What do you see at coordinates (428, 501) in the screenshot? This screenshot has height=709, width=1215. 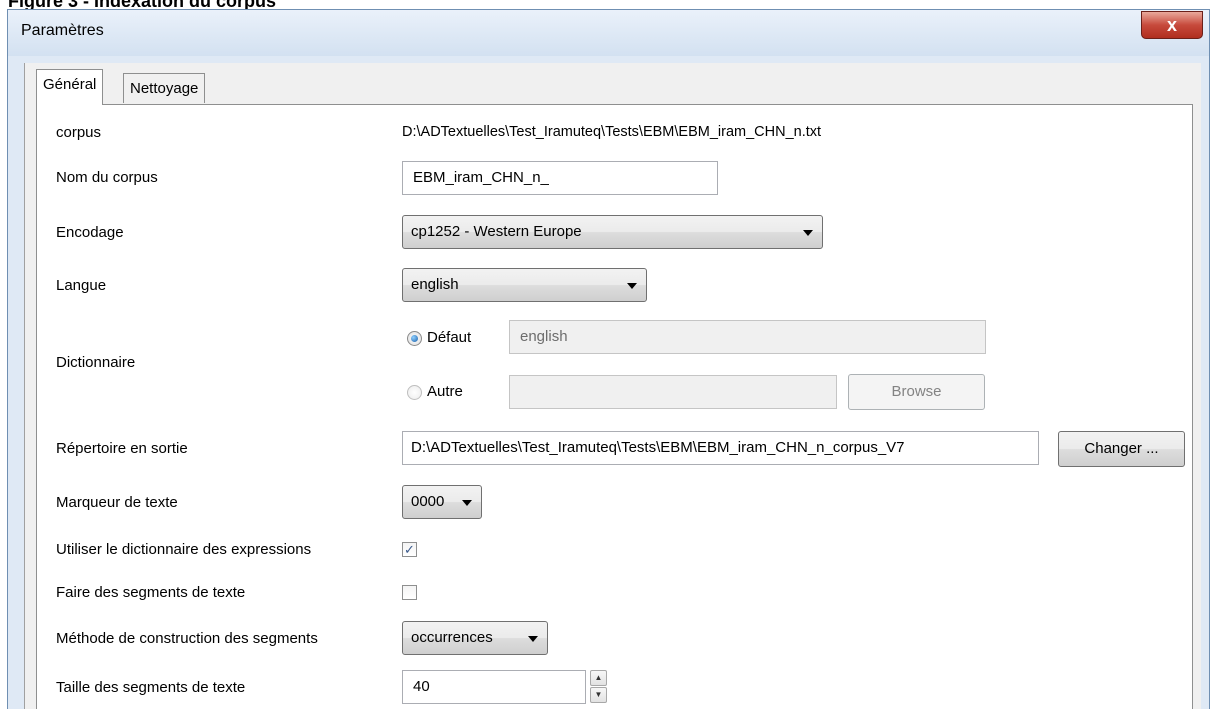 I see `marqueur-value: 0000` at bounding box center [428, 501].